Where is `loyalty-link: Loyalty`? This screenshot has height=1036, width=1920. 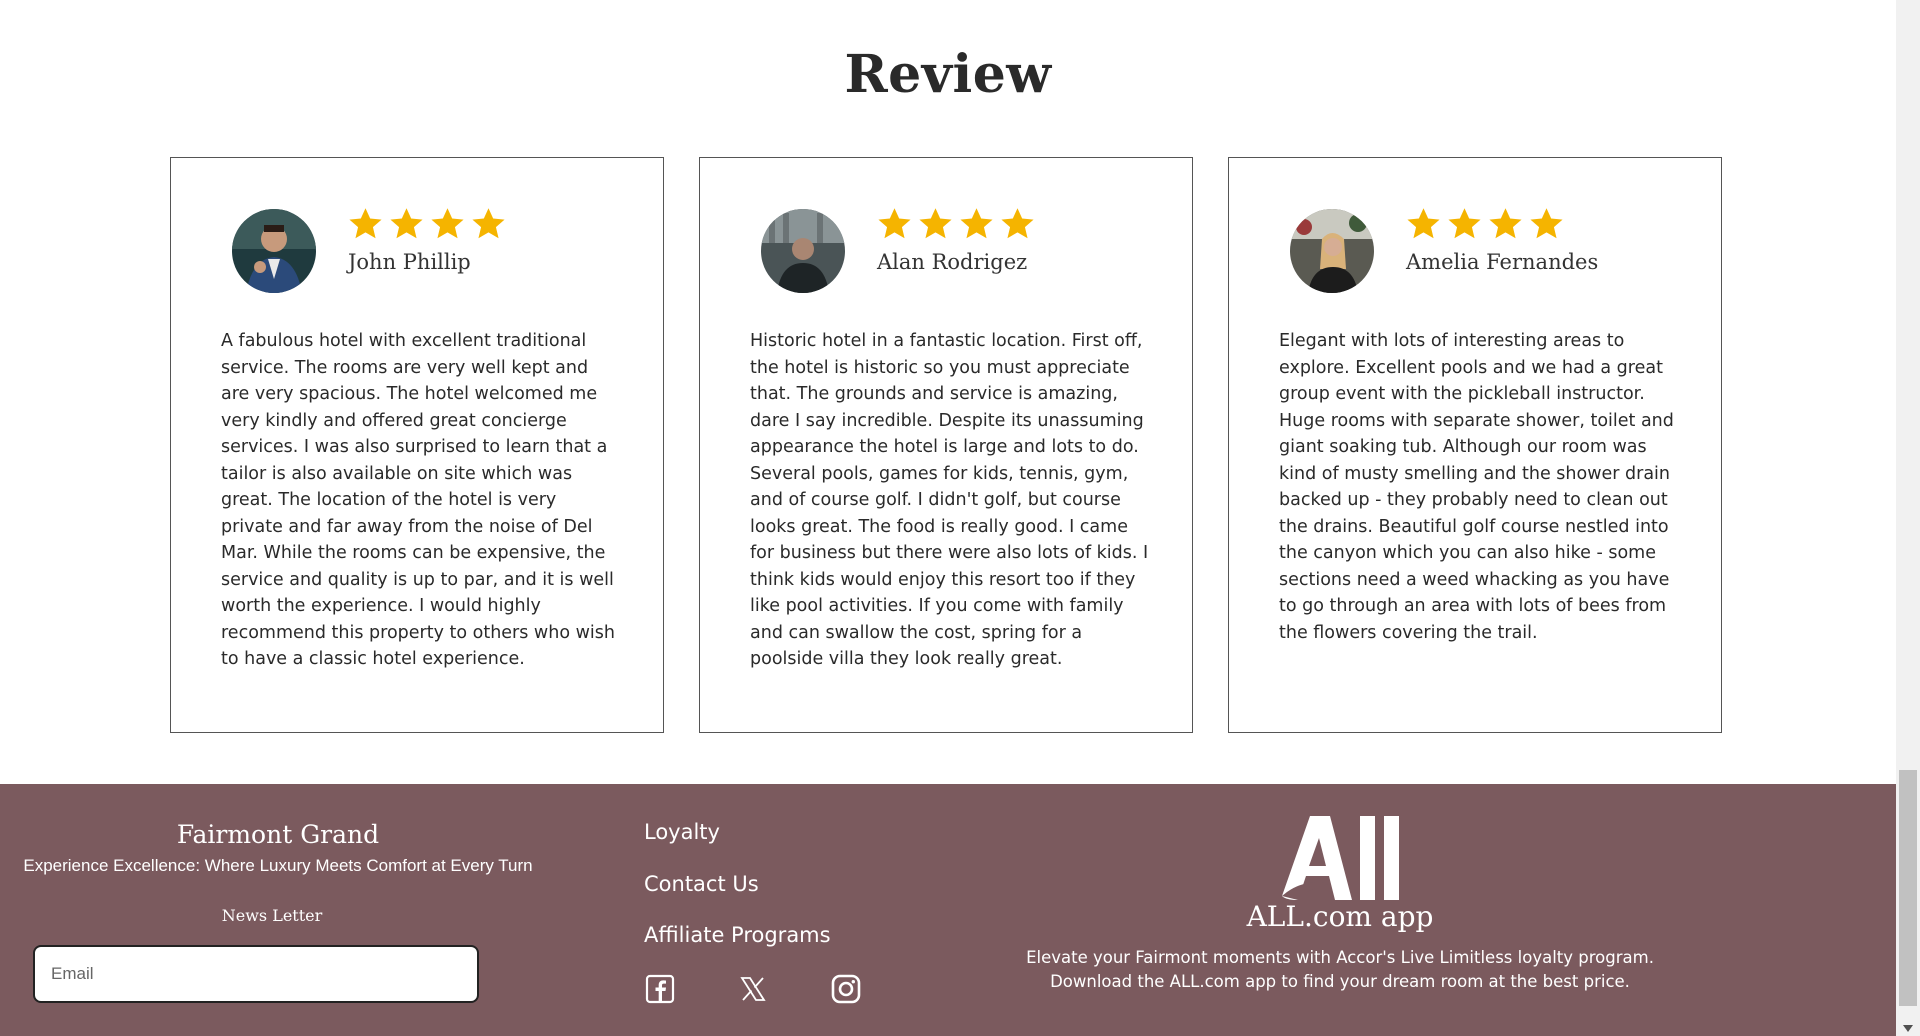 loyalty-link: Loyalty is located at coordinates (682, 832).